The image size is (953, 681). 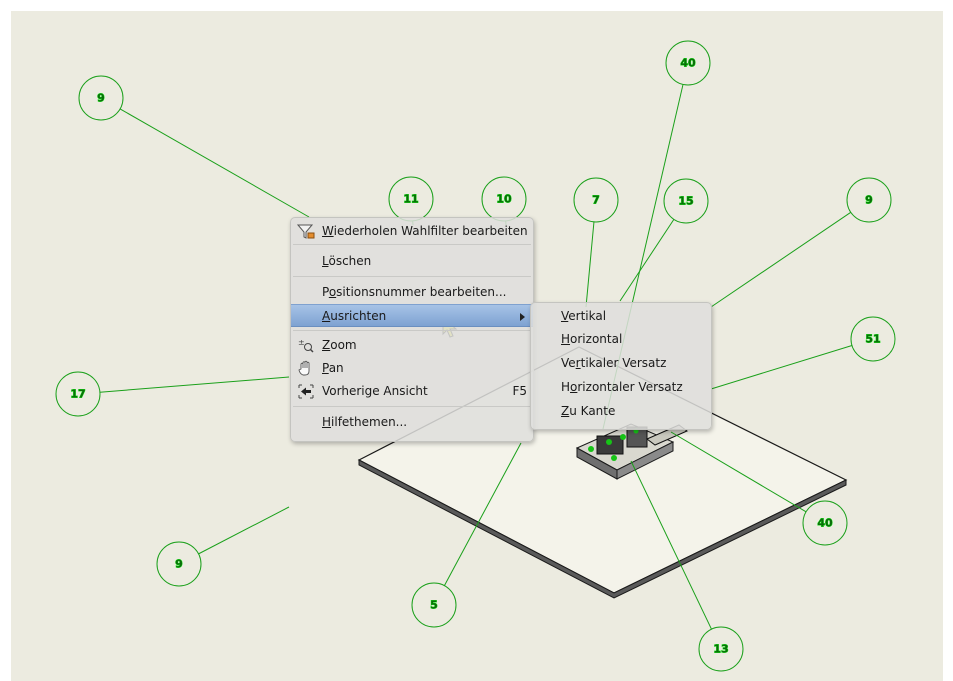 What do you see at coordinates (375, 391) in the screenshot?
I see `menu-label-previous-view: Vorherige Ansicht` at bounding box center [375, 391].